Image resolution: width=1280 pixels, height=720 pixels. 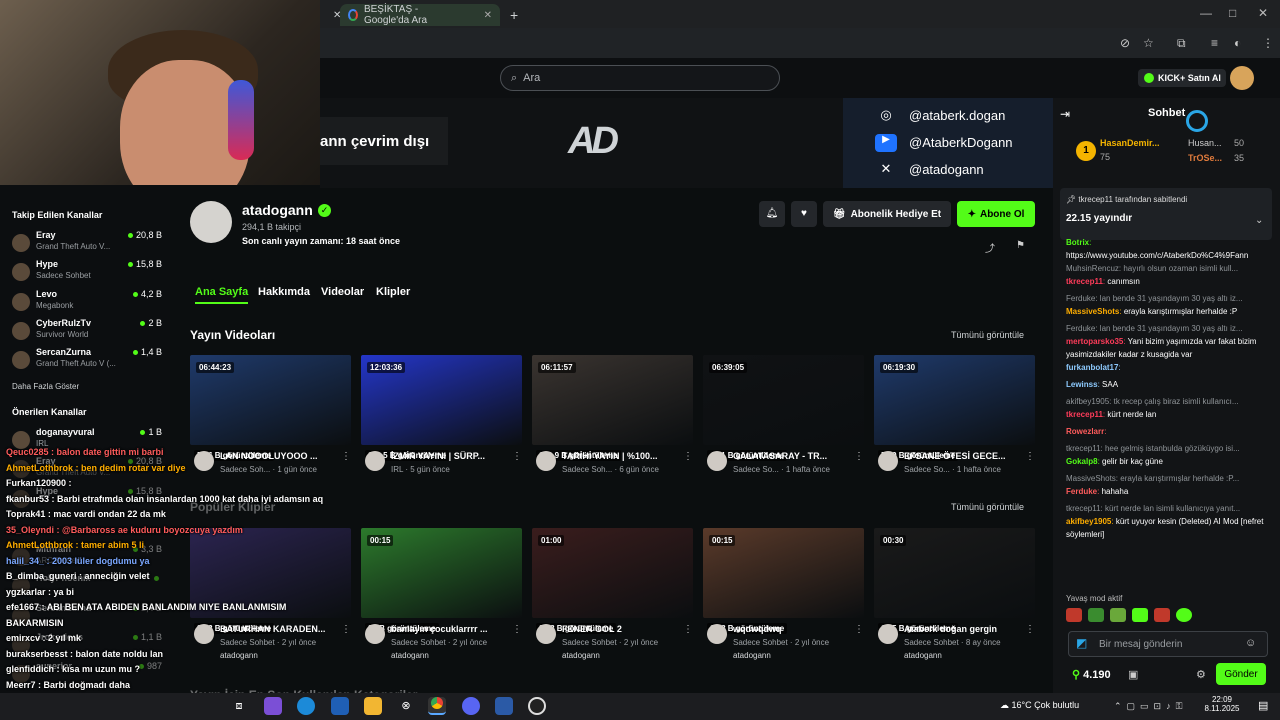 I want to click on chat-message: Gokalp8: gelir bir kaç güne, so click(x=1169, y=461).